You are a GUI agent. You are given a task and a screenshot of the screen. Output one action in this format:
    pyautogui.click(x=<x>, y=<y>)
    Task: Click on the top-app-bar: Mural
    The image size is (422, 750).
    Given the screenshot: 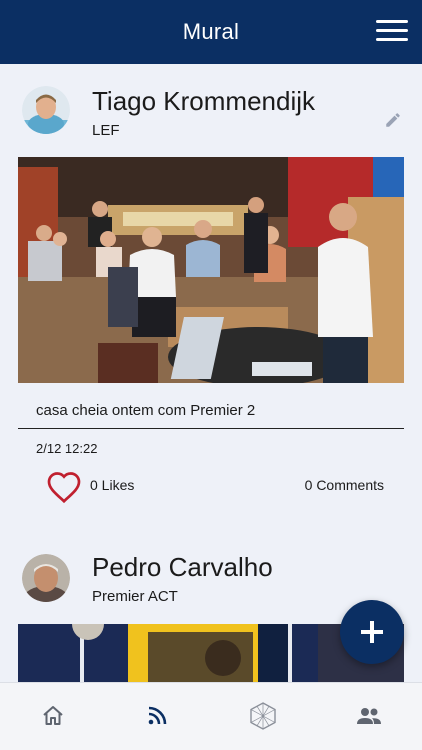 What is the action you would take?
    pyautogui.click(x=211, y=32)
    